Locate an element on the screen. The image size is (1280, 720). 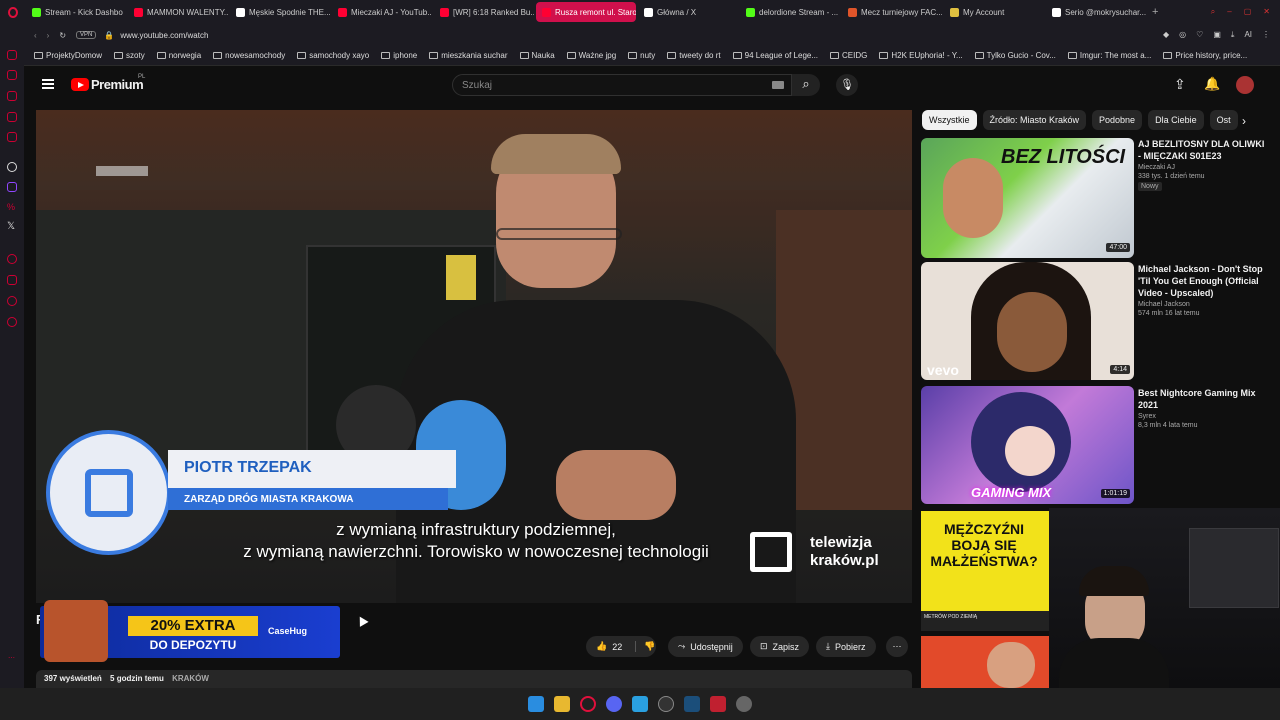
settings-taskbar-icon is located at coordinates (744, 704).